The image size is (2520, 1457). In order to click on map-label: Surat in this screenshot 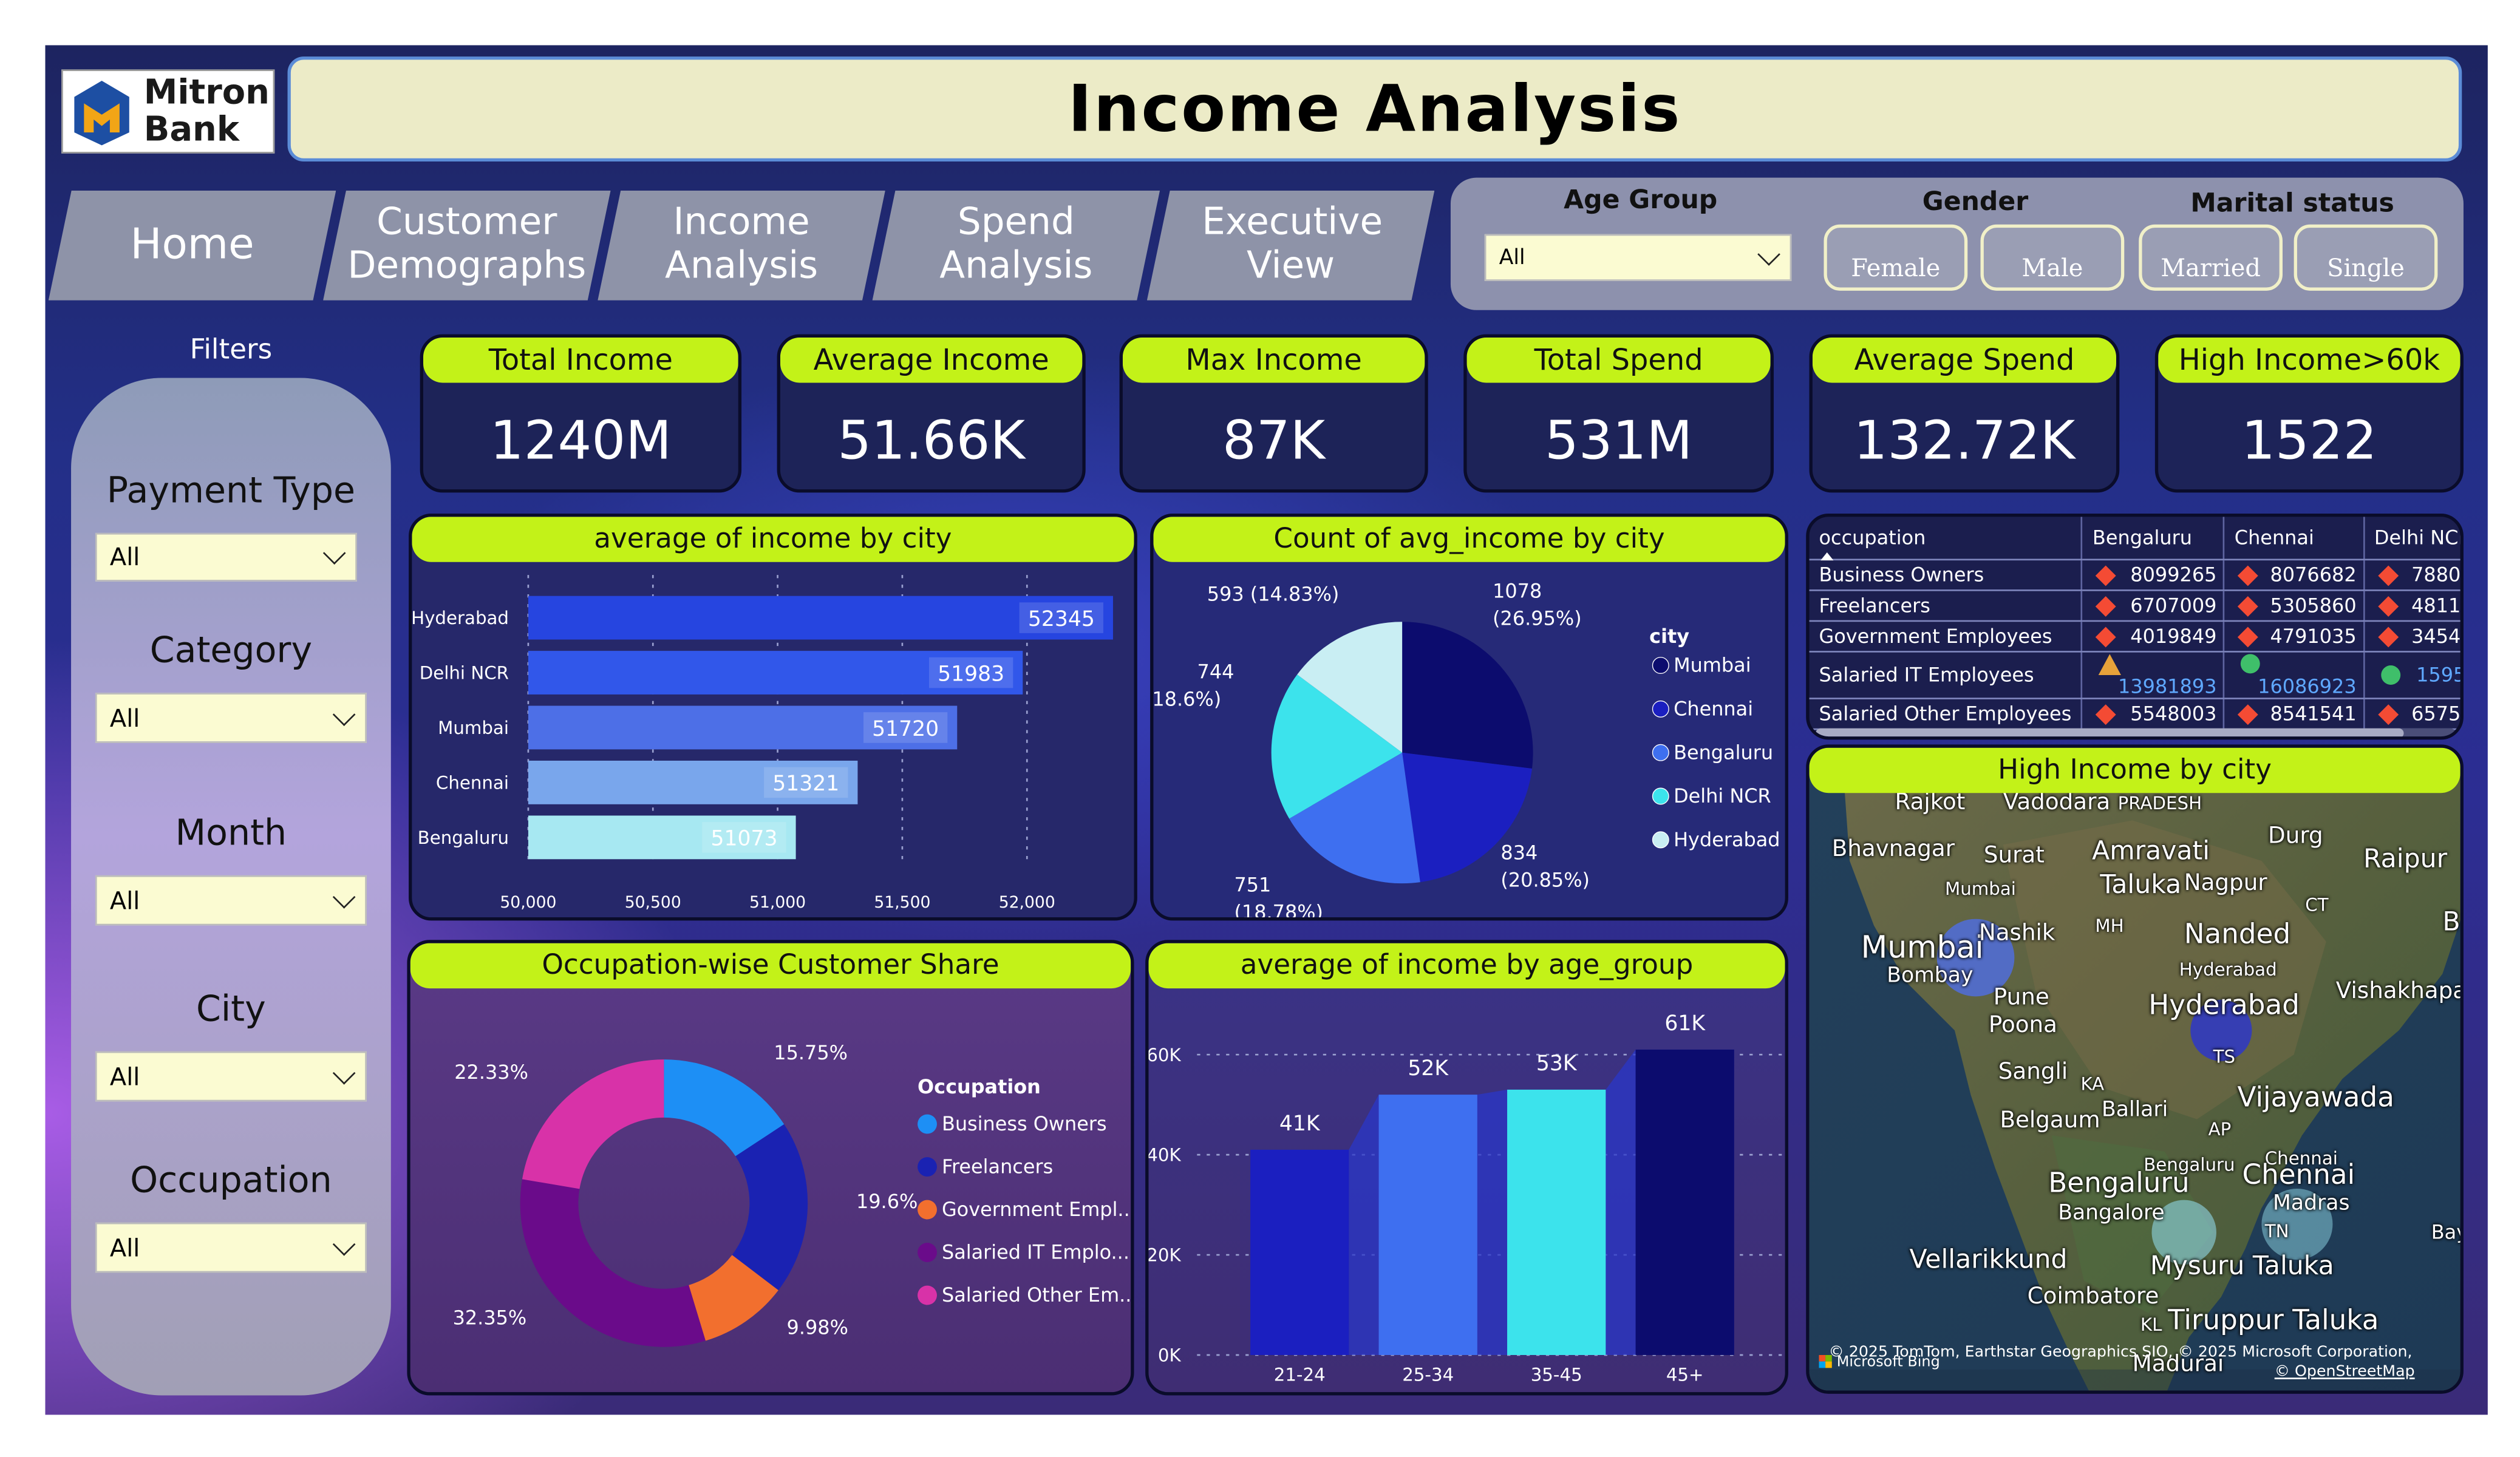, I will do `click(2014, 856)`.